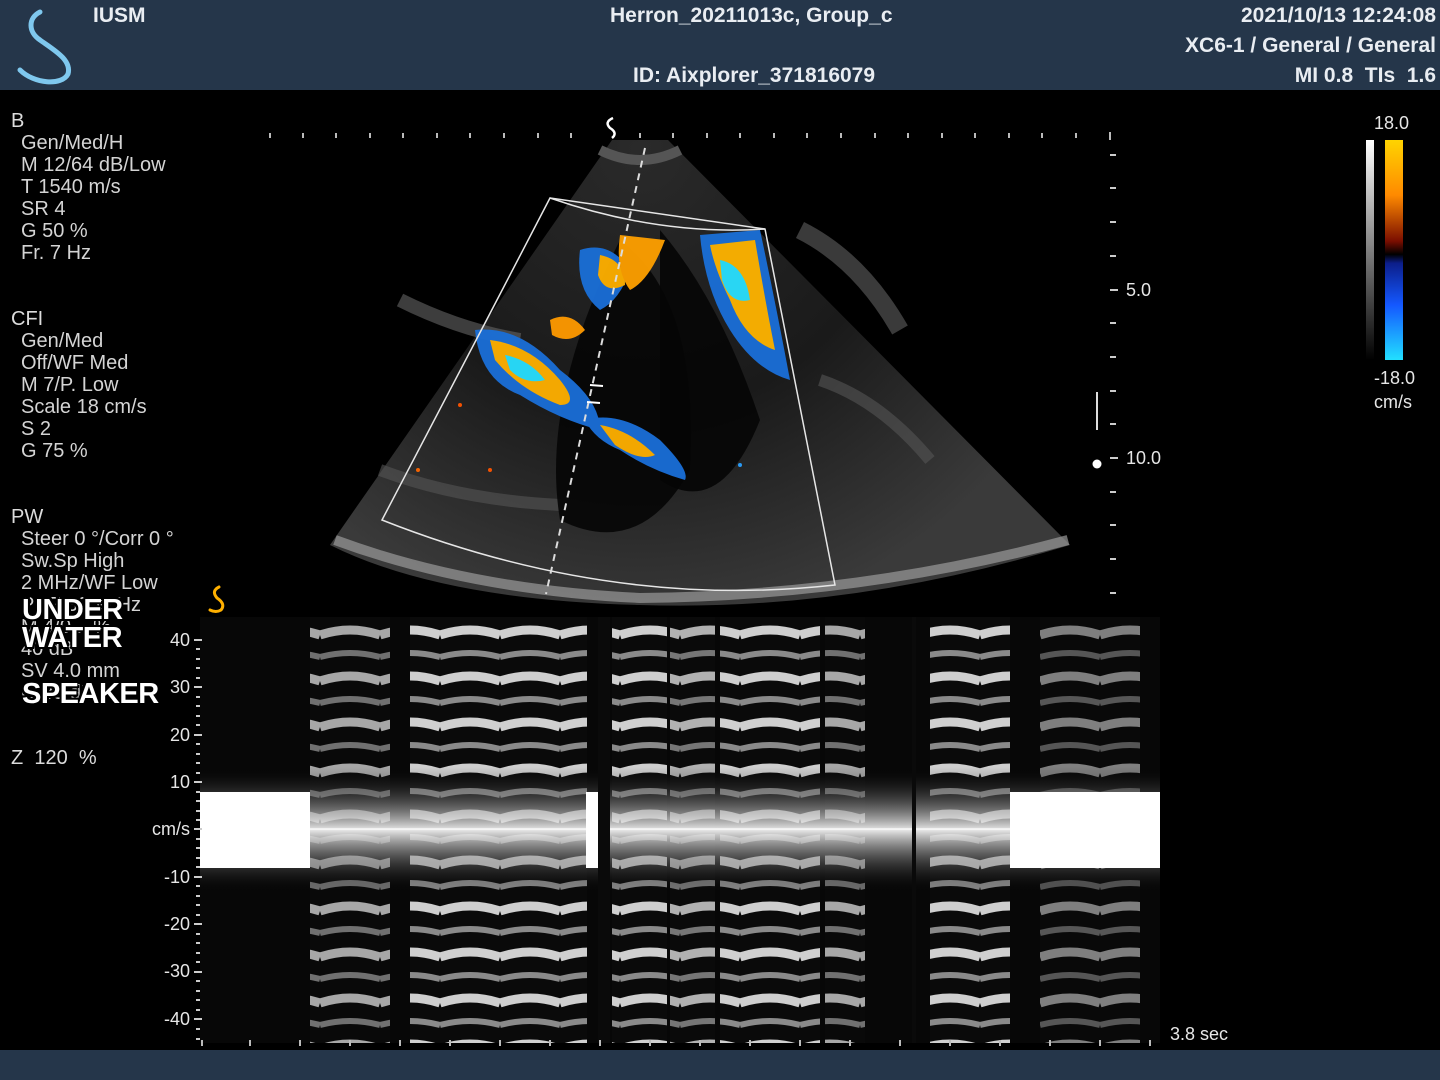  I want to click on velocity-label: -30, so click(176, 971).